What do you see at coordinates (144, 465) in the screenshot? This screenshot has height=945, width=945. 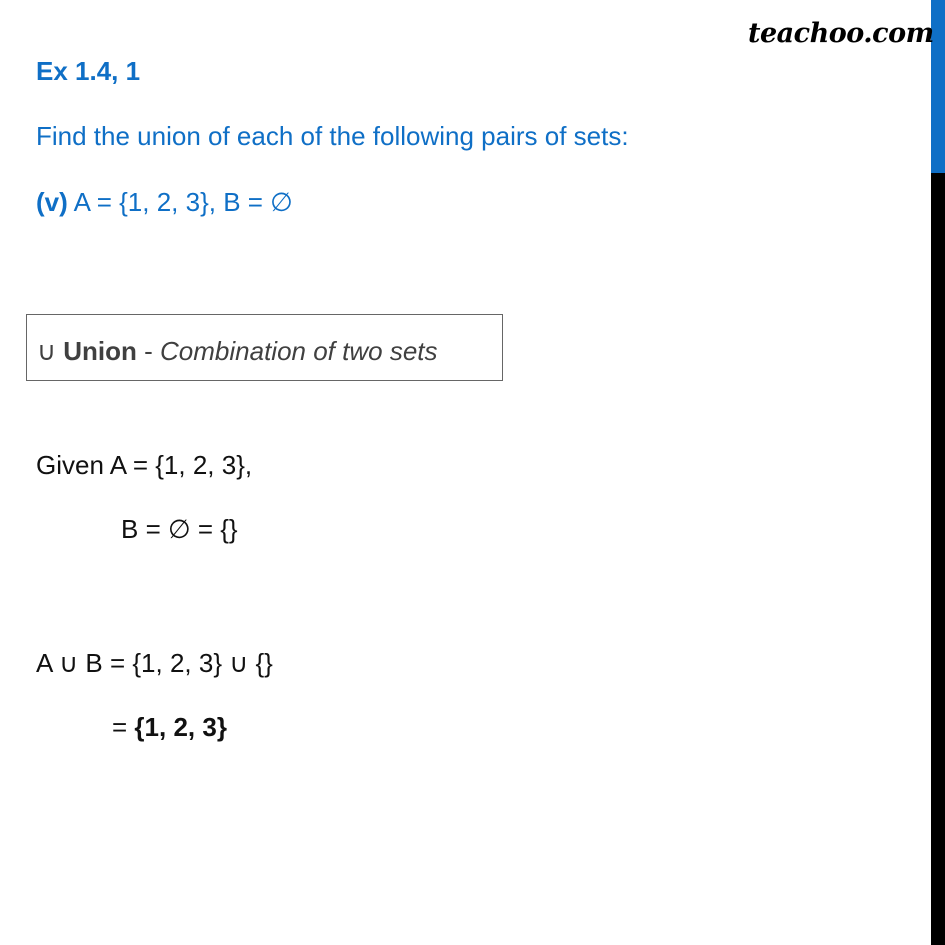 I see `given-a: Given A = {1, 2, 3},` at bounding box center [144, 465].